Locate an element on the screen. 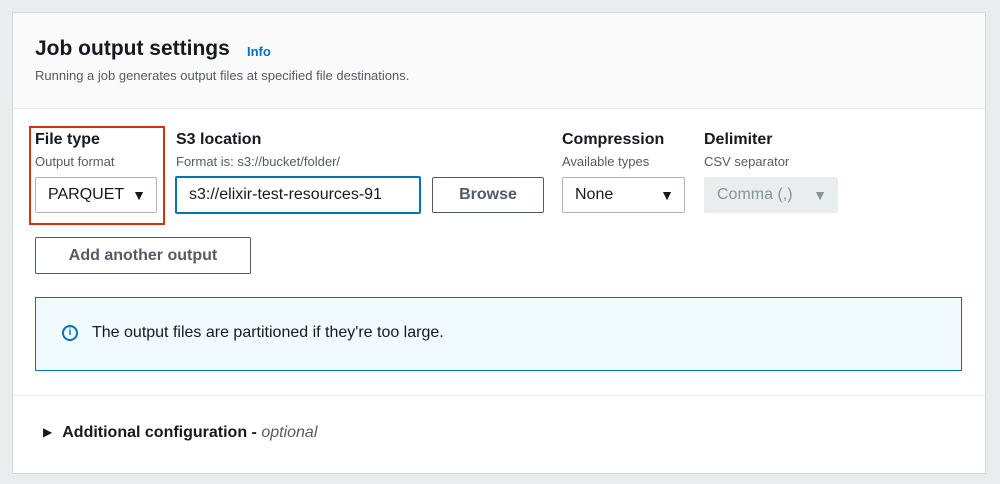  additional-configuration-label: Additional configuration - is located at coordinates (162, 432).